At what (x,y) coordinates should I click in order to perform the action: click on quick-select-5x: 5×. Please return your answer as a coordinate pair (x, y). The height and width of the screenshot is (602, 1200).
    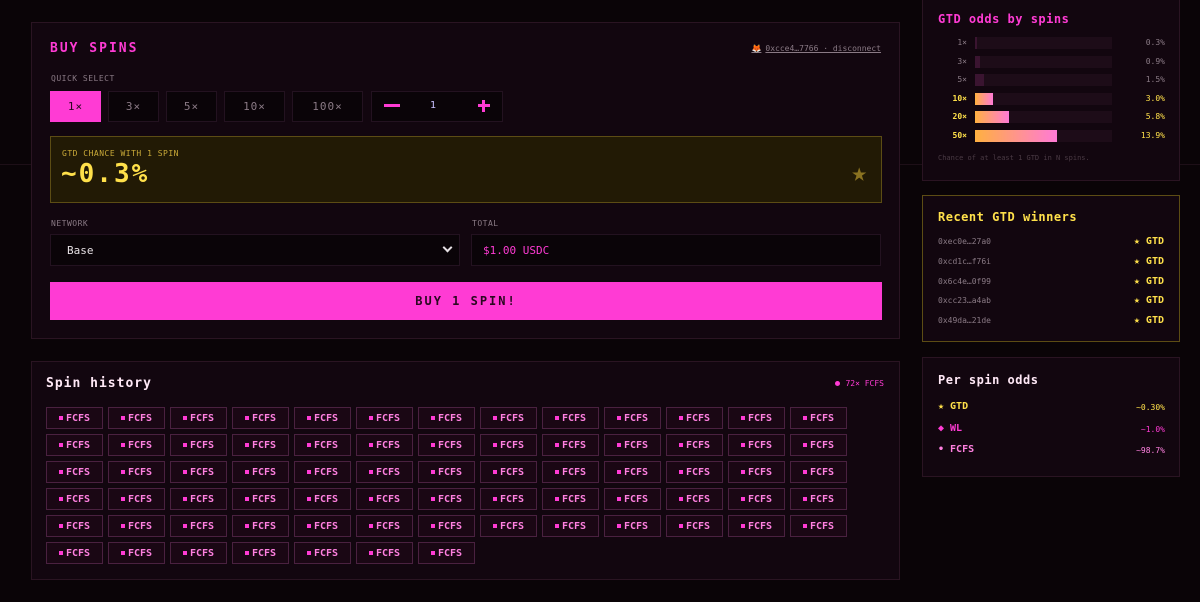
    Looking at the image, I should click on (191, 106).